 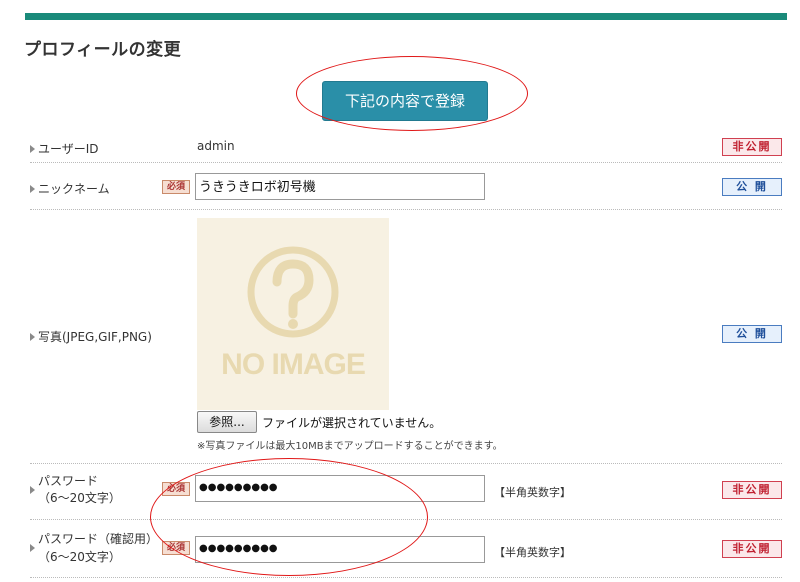 I want to click on page-title: プロフィールの変更, so click(x=103, y=50).